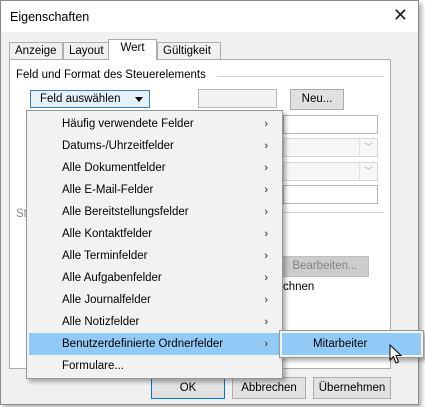  Describe the element at coordinates (330, 147) in the screenshot. I see `format-combo: ﹀` at that location.